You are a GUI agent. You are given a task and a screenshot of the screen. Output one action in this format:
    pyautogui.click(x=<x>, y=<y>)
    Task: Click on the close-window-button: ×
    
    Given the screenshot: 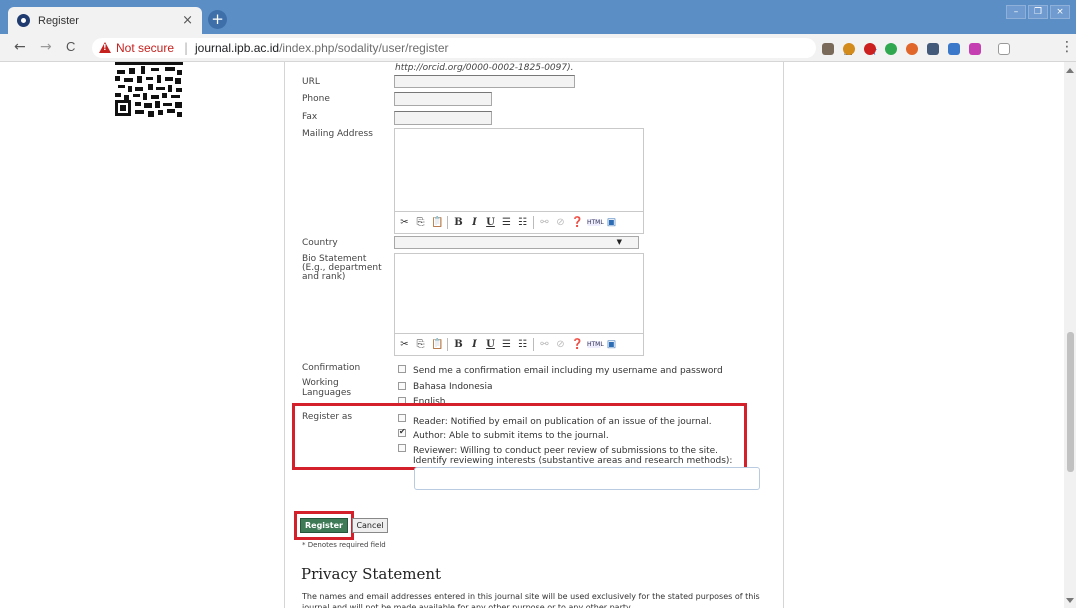 What is the action you would take?
    pyautogui.click(x=1060, y=12)
    